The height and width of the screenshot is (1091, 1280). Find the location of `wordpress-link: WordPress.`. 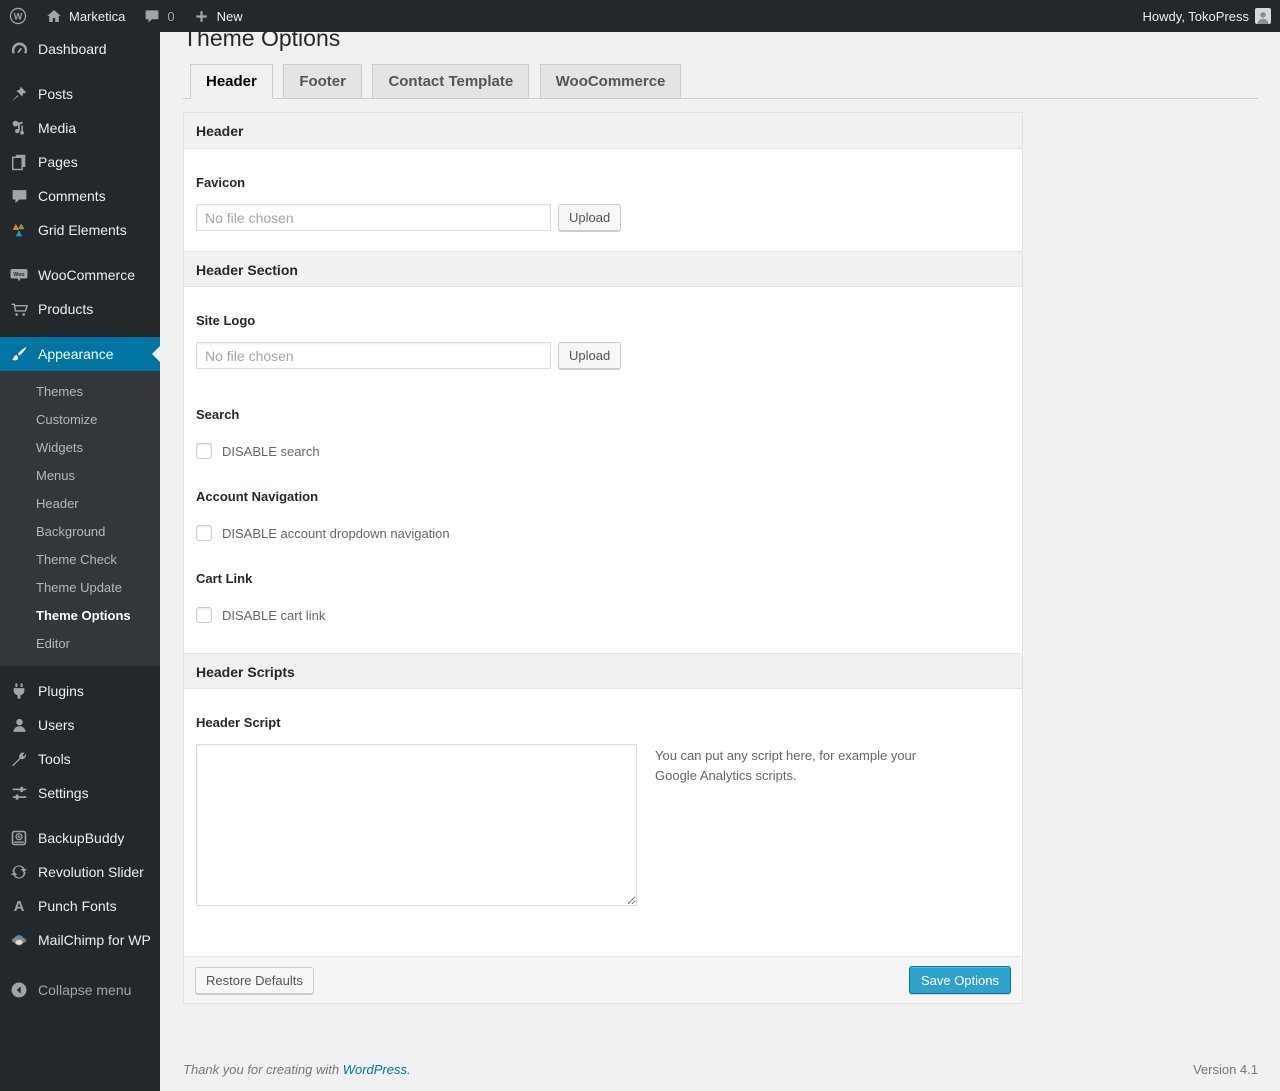

wordpress-link: WordPress. is located at coordinates (377, 1069).